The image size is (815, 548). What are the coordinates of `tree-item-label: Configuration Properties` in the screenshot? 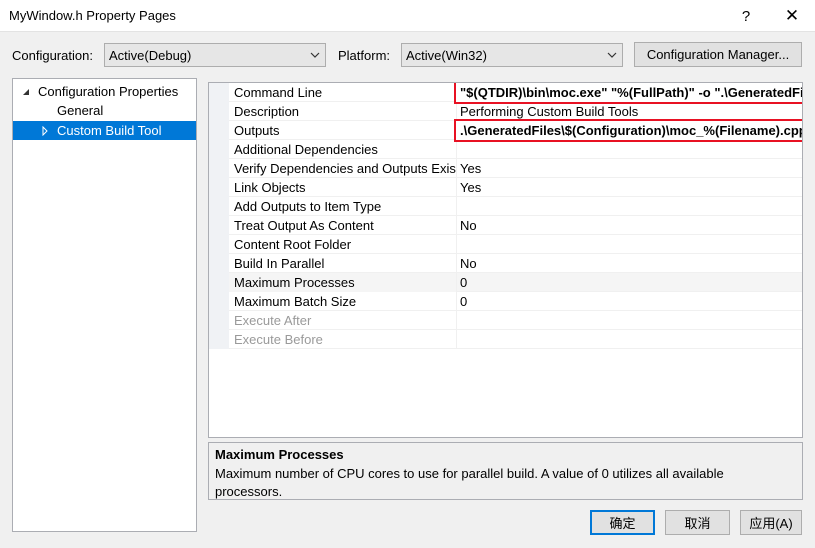 It's located at (108, 91).